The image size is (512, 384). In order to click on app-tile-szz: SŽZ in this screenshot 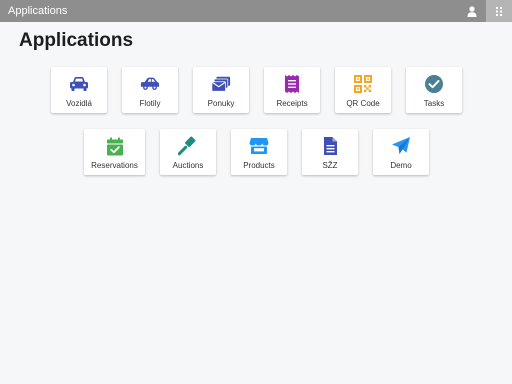, I will do `click(330, 152)`.